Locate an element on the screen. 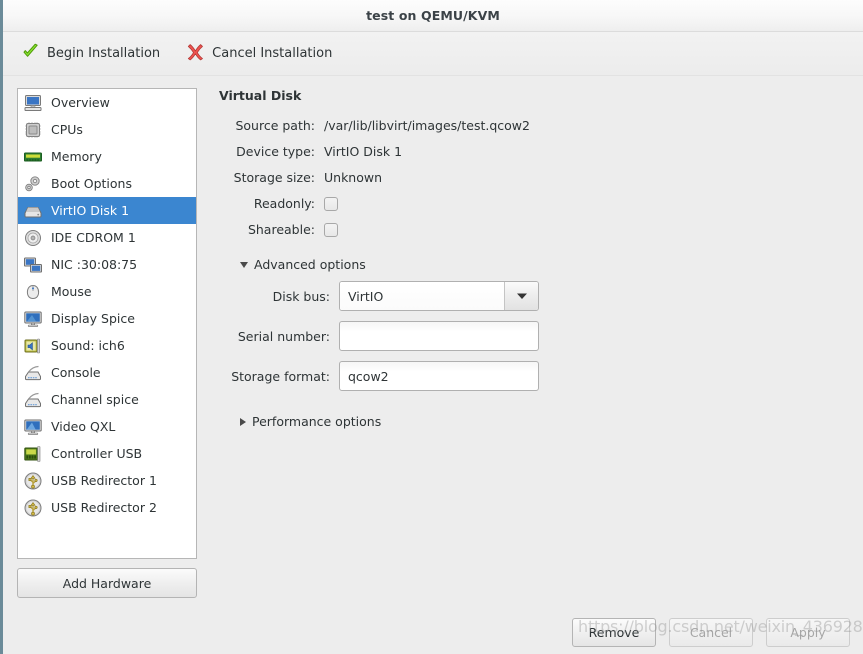 The height and width of the screenshot is (654, 863). sidebar-item-label: Sound: ich6 is located at coordinates (88, 345).